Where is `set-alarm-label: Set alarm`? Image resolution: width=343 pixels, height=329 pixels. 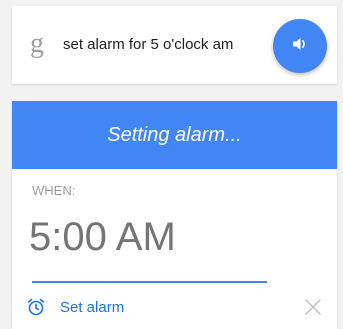 set-alarm-label: Set alarm is located at coordinates (92, 307).